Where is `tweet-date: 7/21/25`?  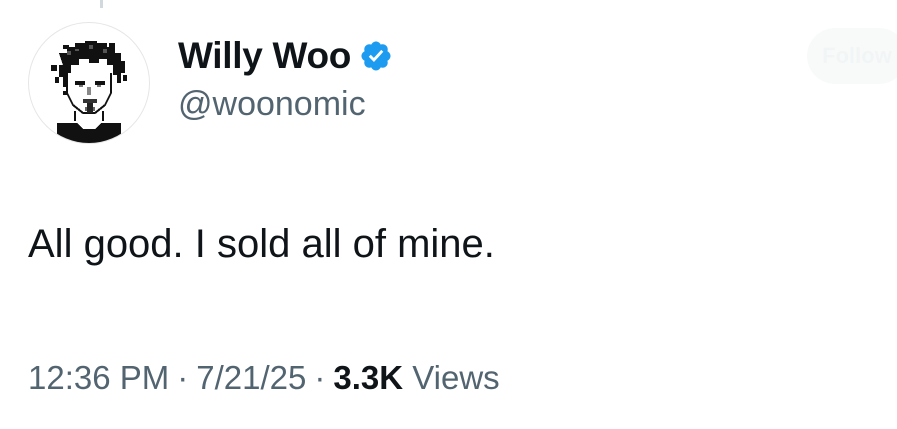
tweet-date: 7/21/25 is located at coordinates (251, 377).